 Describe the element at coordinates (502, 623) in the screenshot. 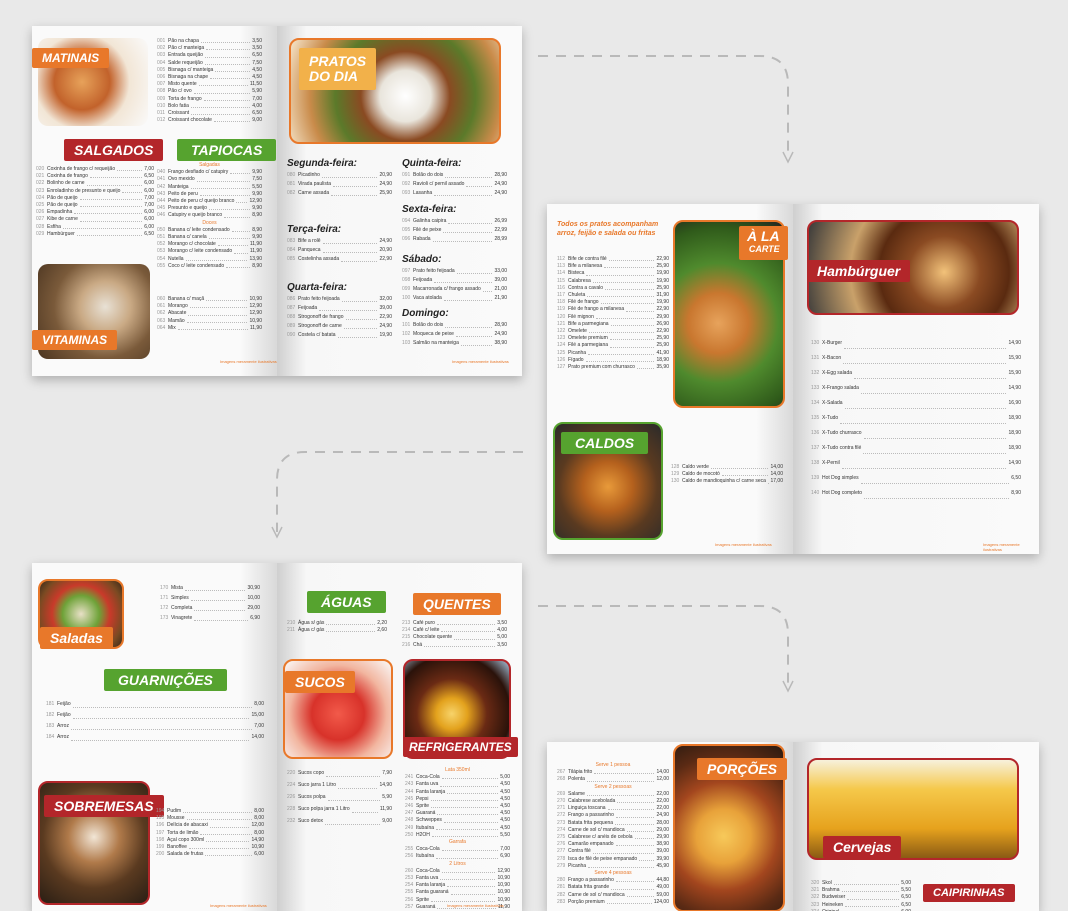

I see `item-price: 3,50` at that location.